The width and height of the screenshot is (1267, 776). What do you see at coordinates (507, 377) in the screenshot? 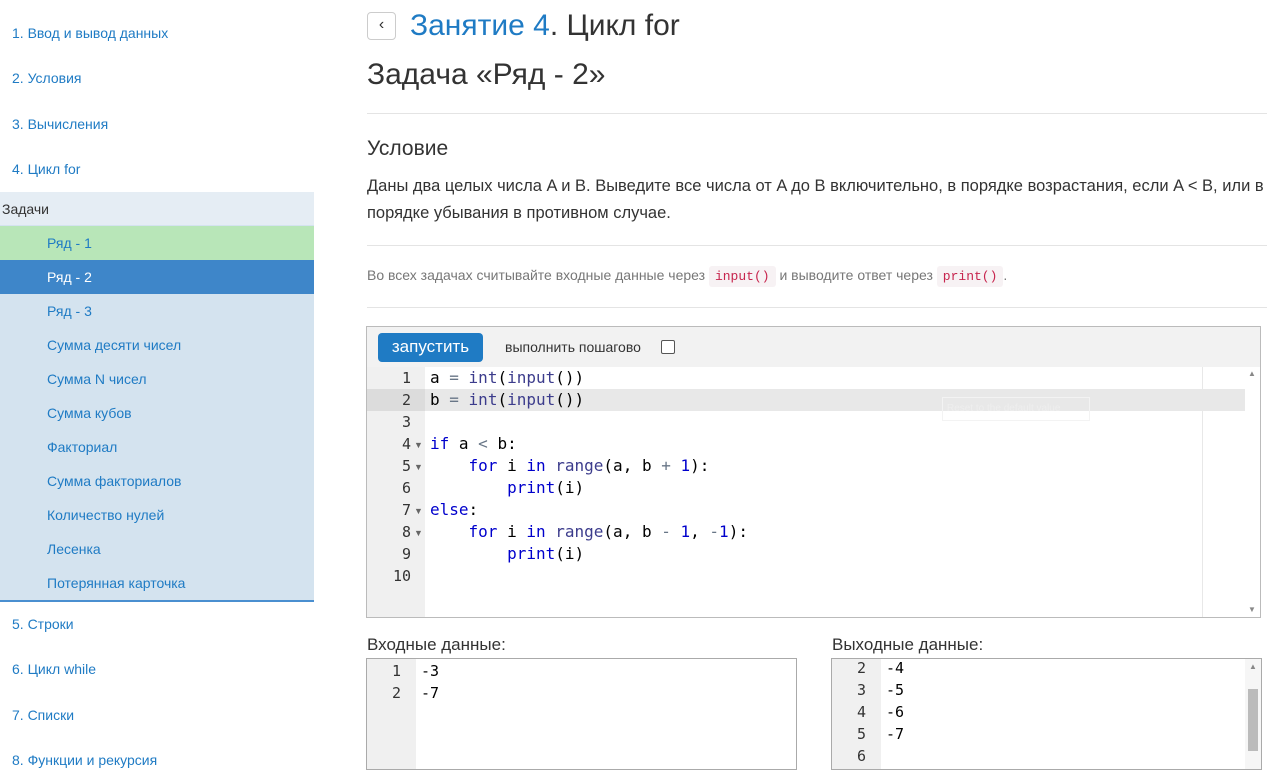
I see `code-line: a = int(input())` at bounding box center [507, 377].